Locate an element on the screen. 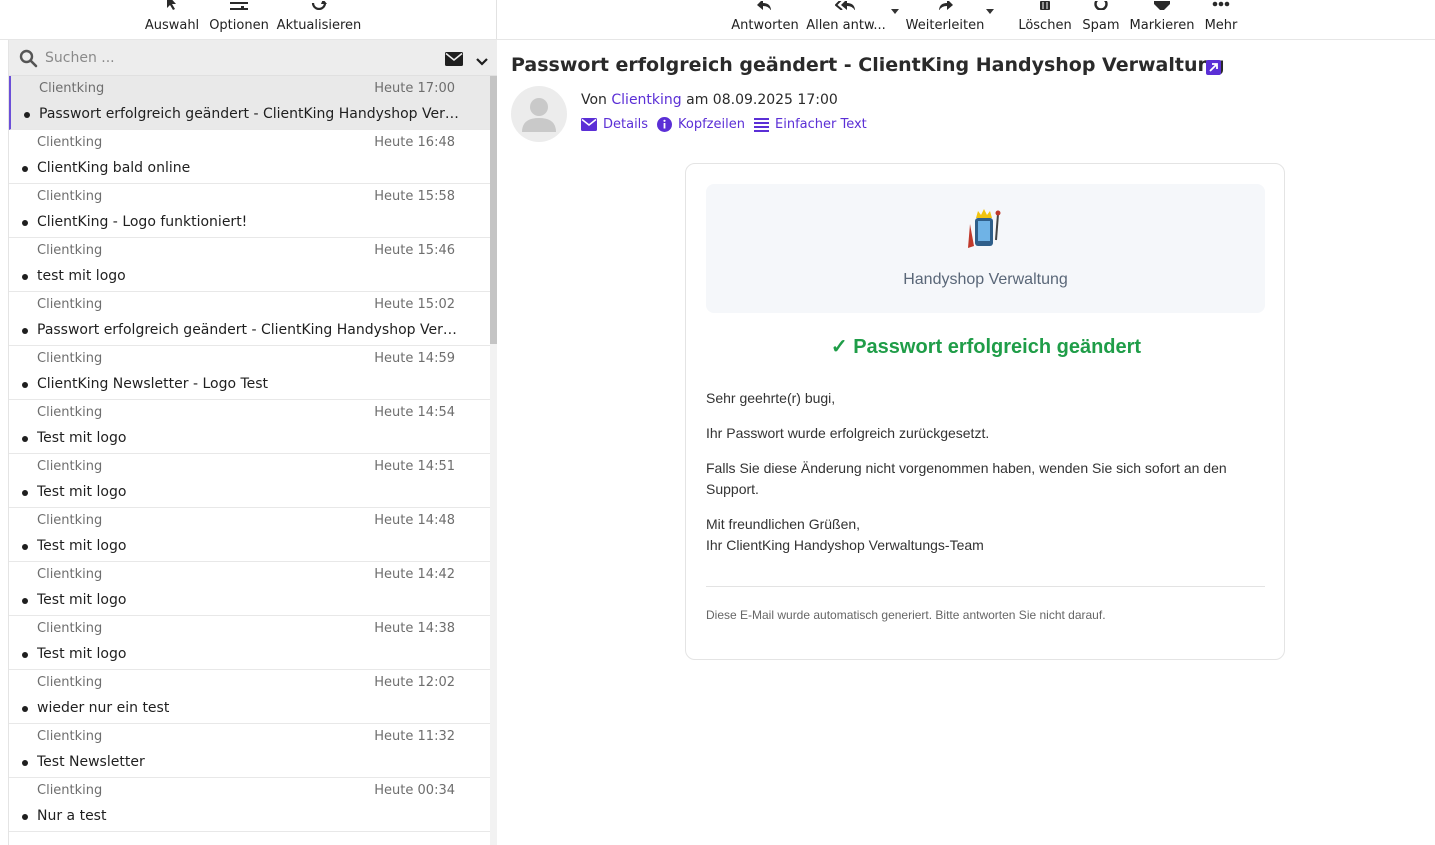 The height and width of the screenshot is (845, 1435). select-button: Auswahl is located at coordinates (172, 20).